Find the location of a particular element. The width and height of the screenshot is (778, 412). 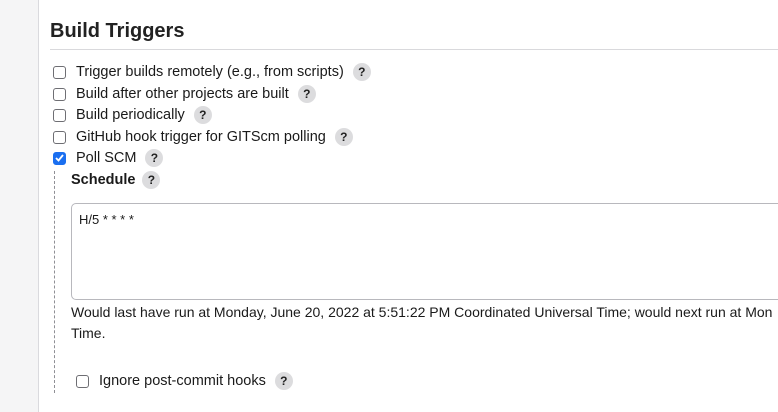

poll-scm-row: Poll SCM ? is located at coordinates (108, 158).